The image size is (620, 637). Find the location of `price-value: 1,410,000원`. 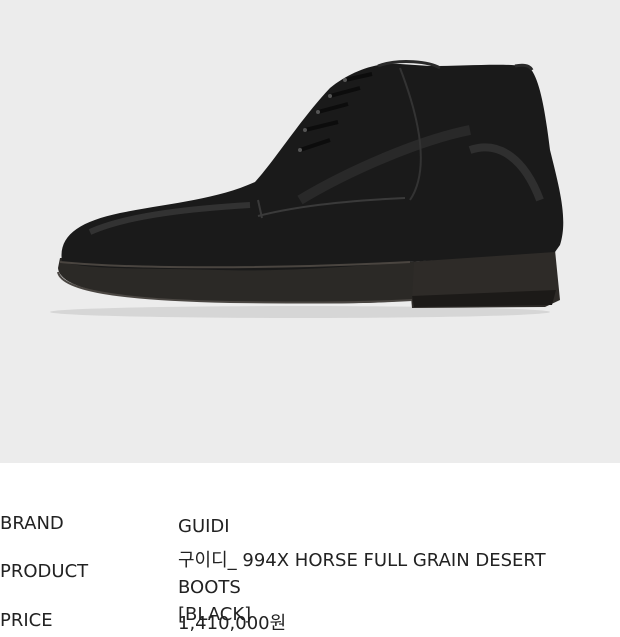

price-value: 1,410,000원 is located at coordinates (232, 623).